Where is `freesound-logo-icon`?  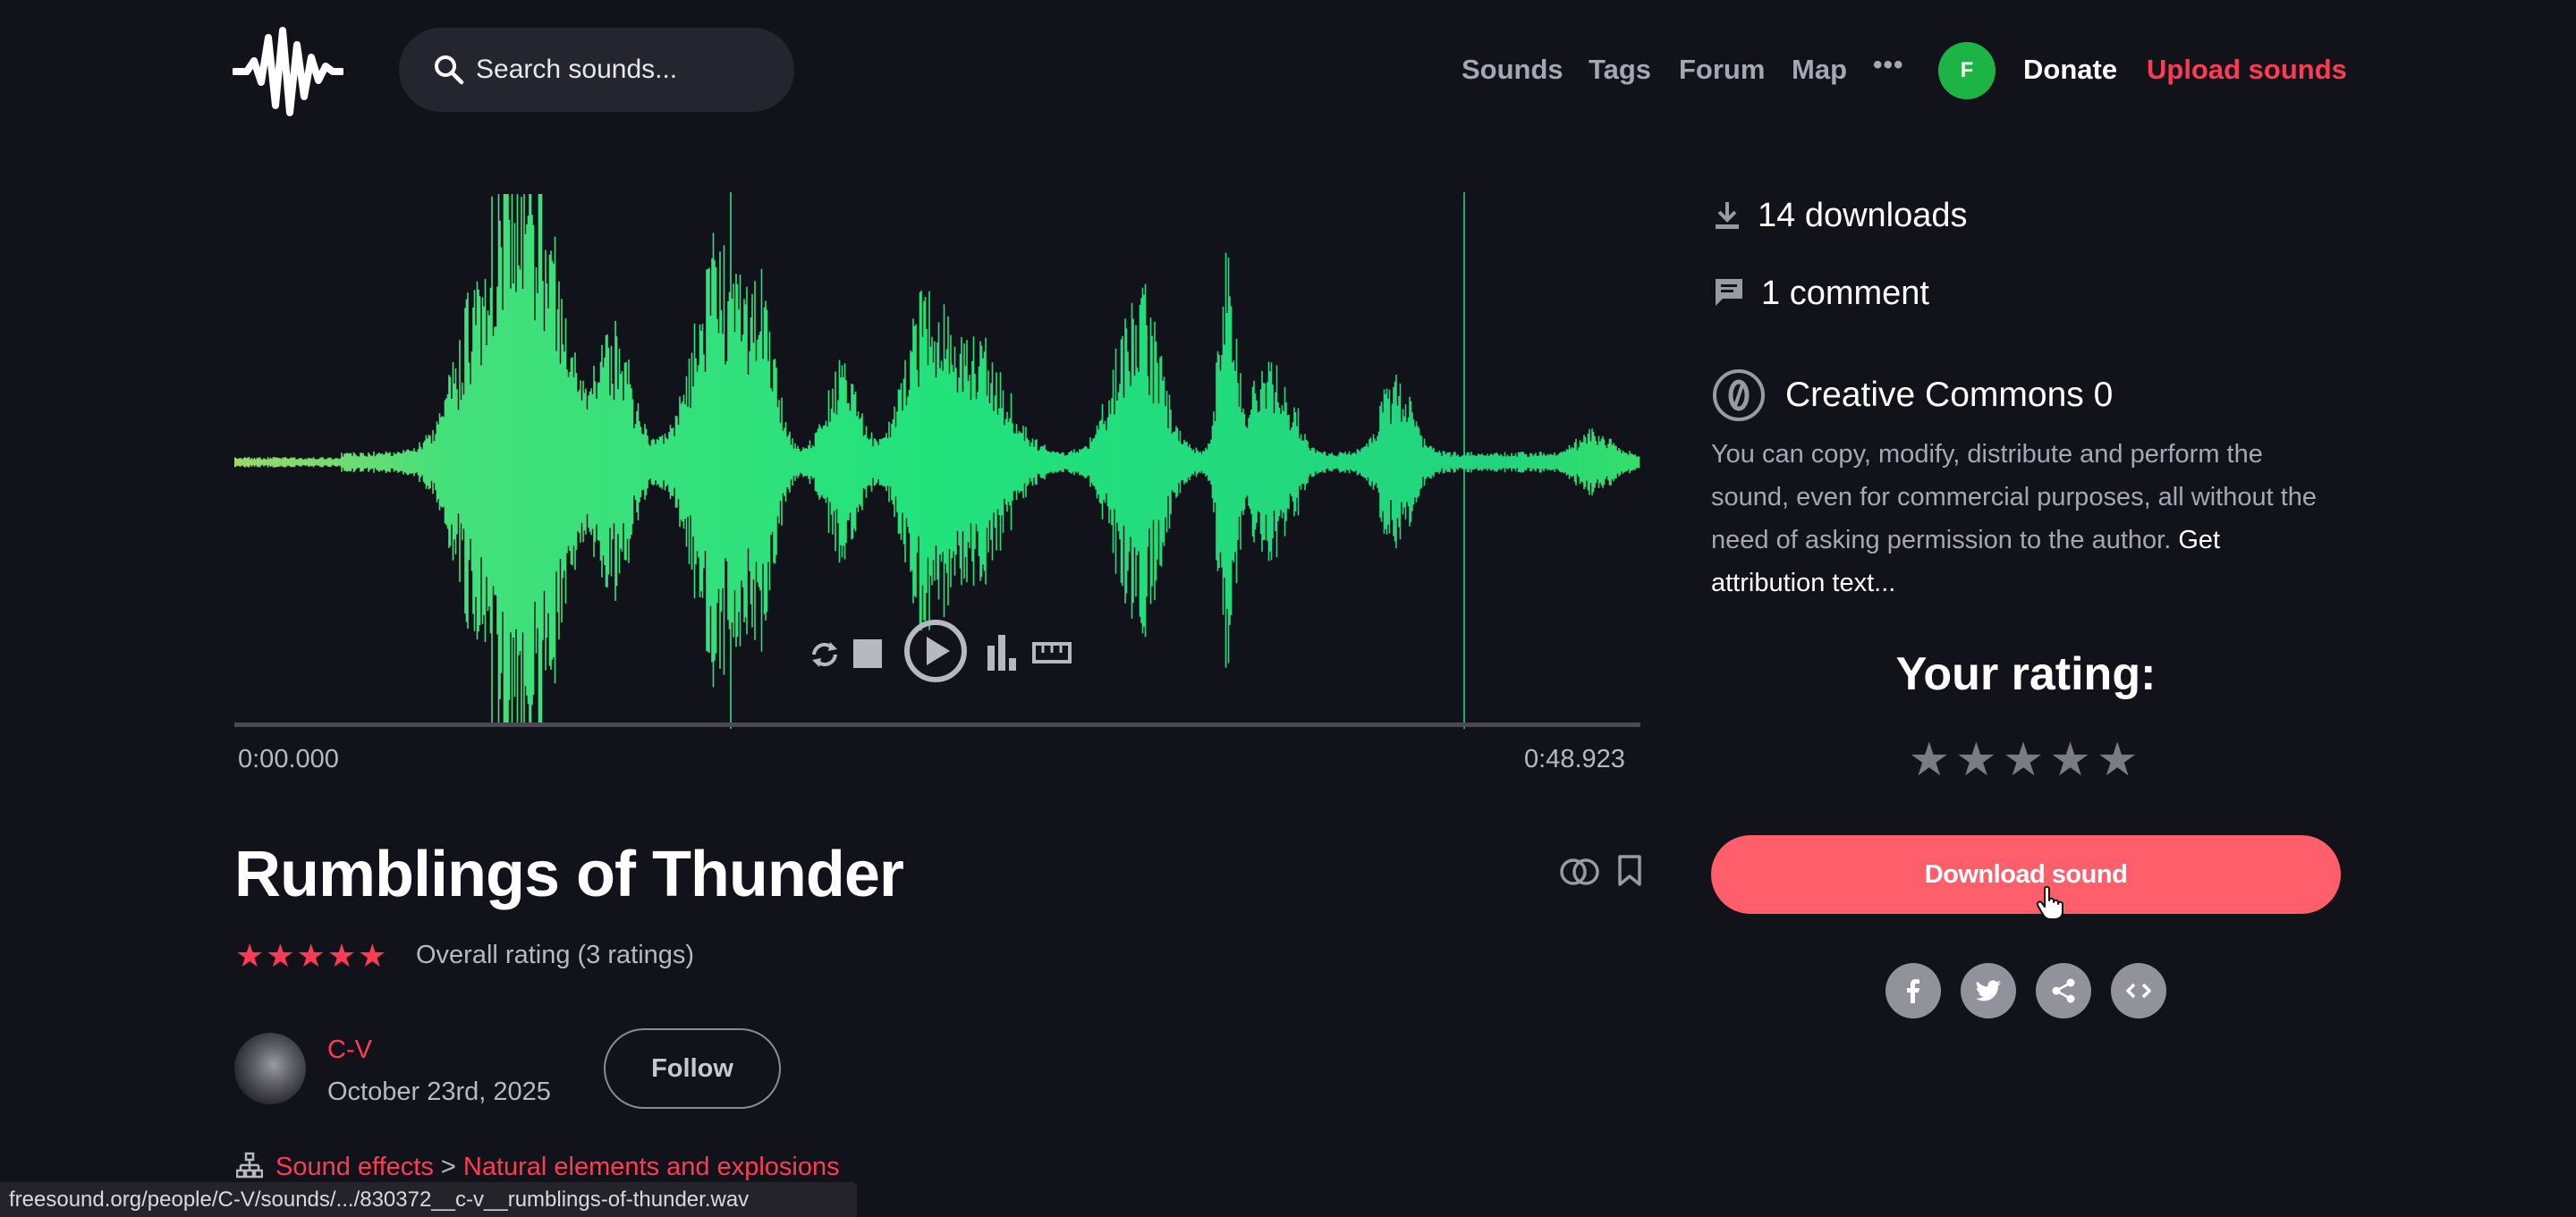
freesound-logo-icon is located at coordinates (288, 71).